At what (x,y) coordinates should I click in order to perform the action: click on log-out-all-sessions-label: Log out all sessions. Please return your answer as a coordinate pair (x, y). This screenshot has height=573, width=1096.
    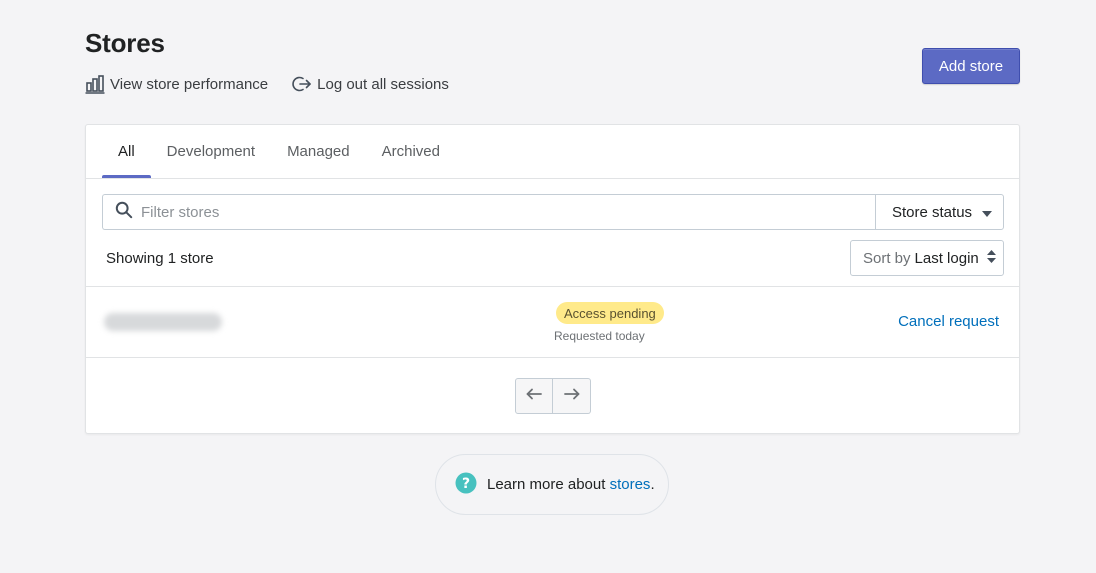
    Looking at the image, I should click on (383, 84).